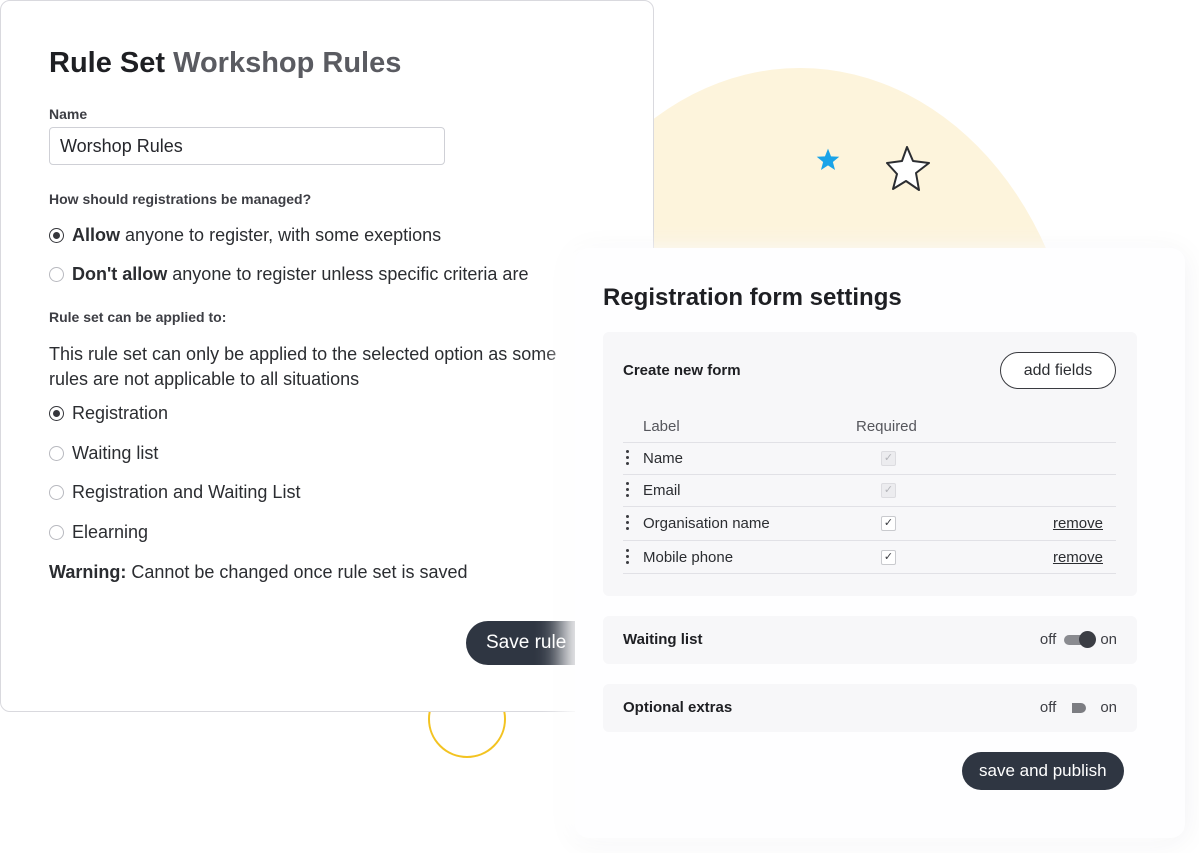 This screenshot has width=1199, height=853. What do you see at coordinates (56, 235) in the screenshot?
I see `radio-allow-indicator` at bounding box center [56, 235].